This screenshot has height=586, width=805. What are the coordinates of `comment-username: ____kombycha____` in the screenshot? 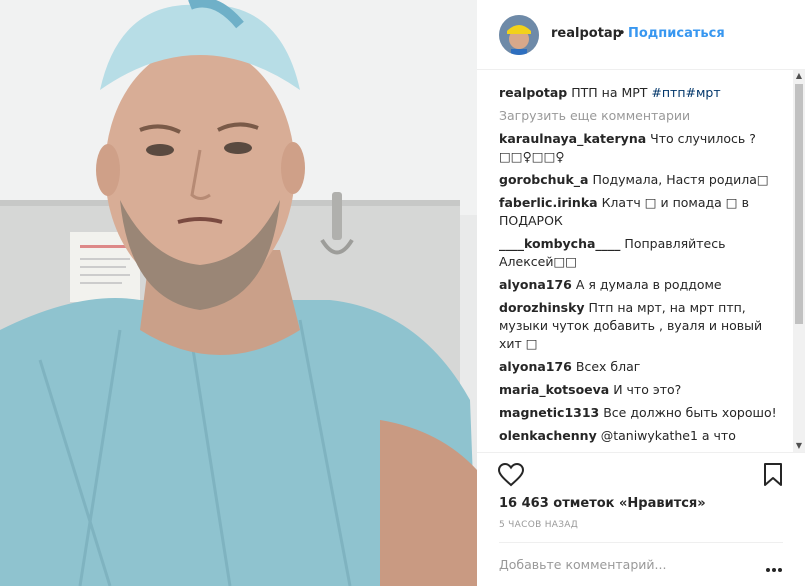 It's located at (559, 243).